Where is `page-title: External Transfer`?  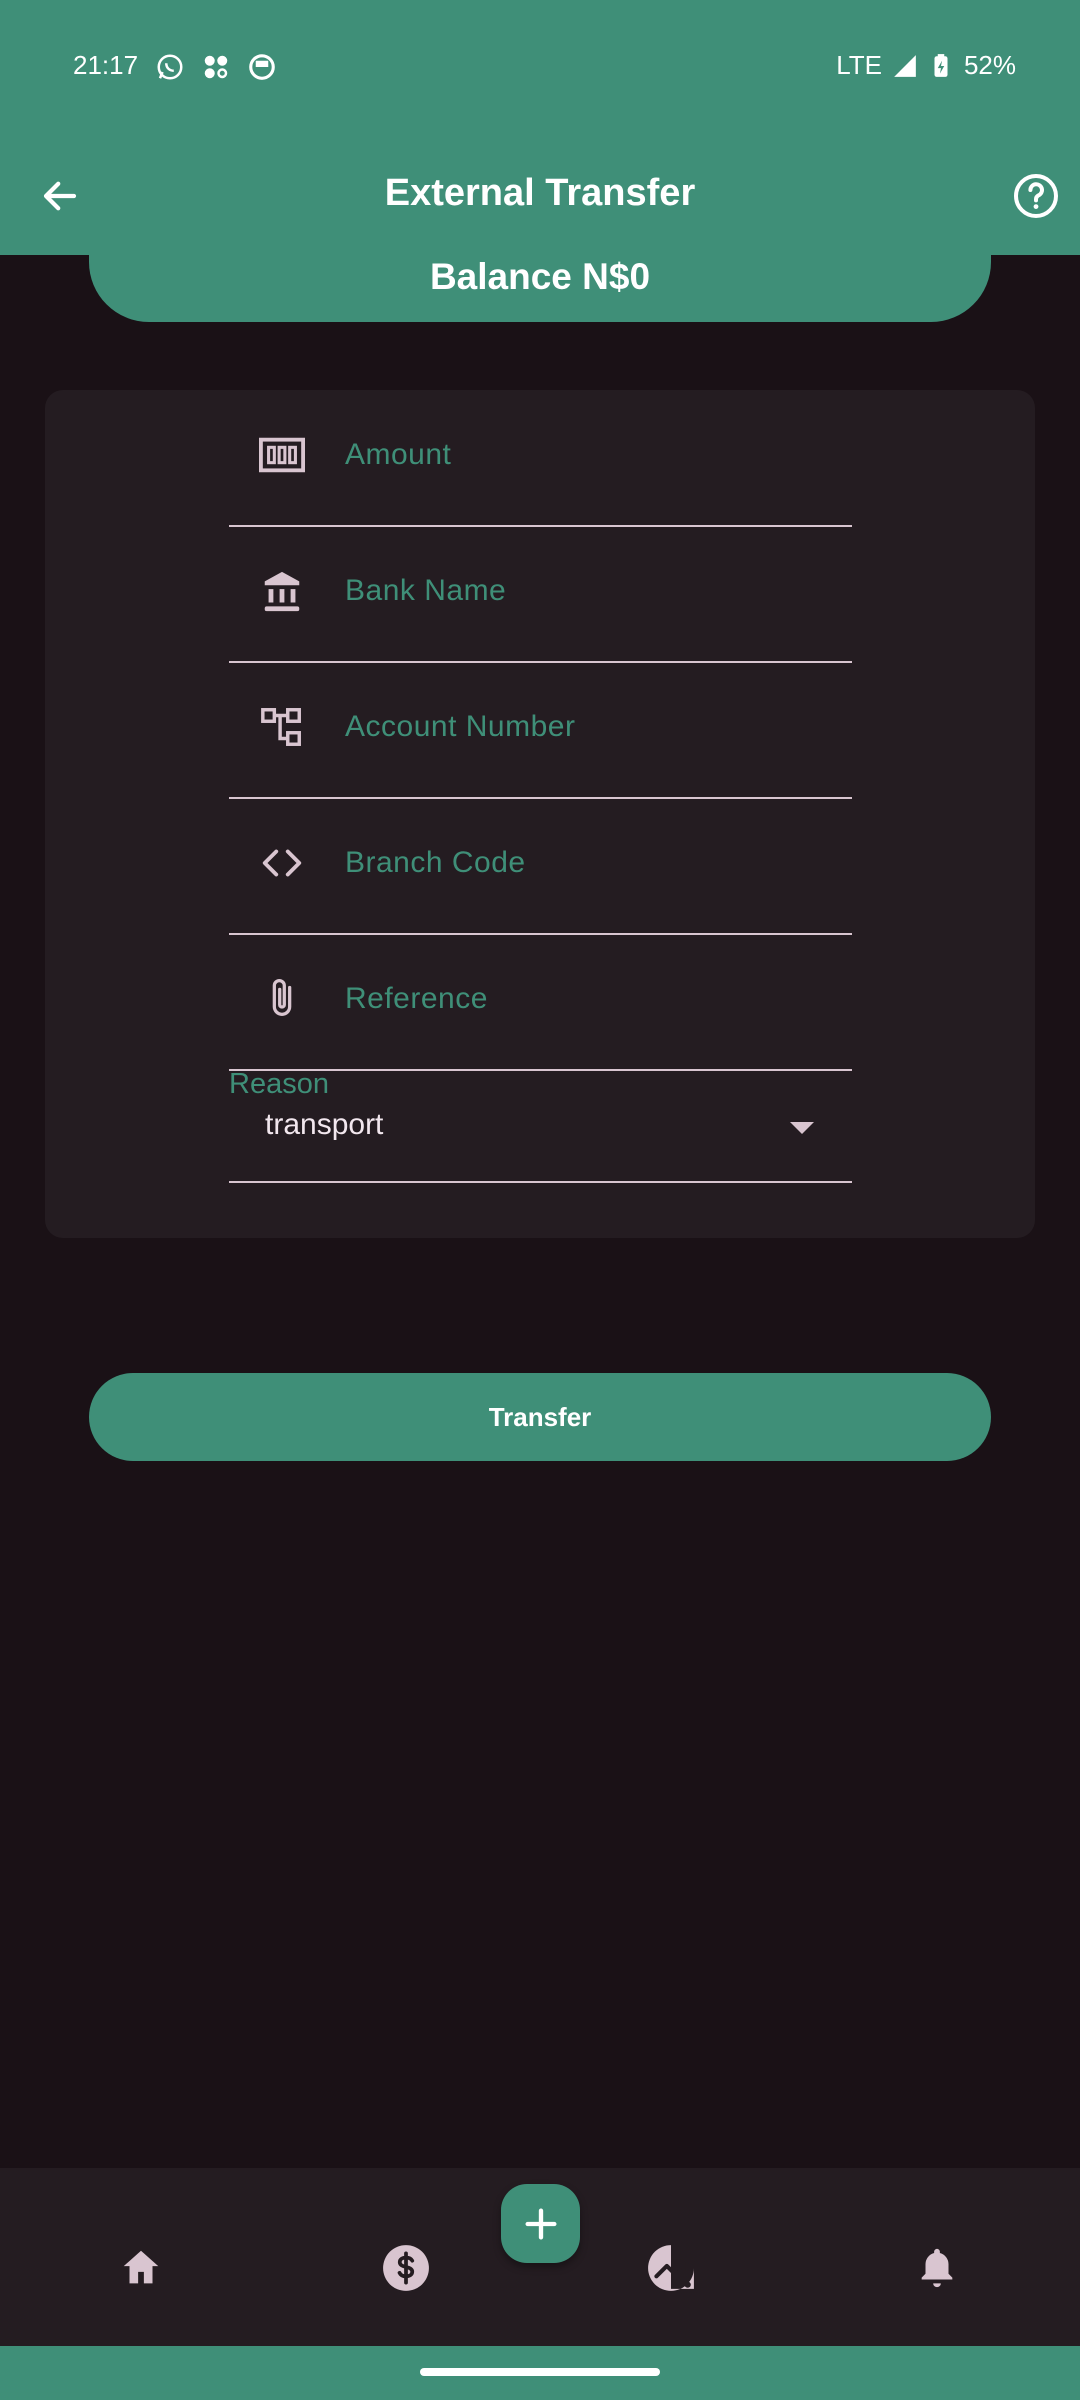
page-title: External Transfer is located at coordinates (540, 193).